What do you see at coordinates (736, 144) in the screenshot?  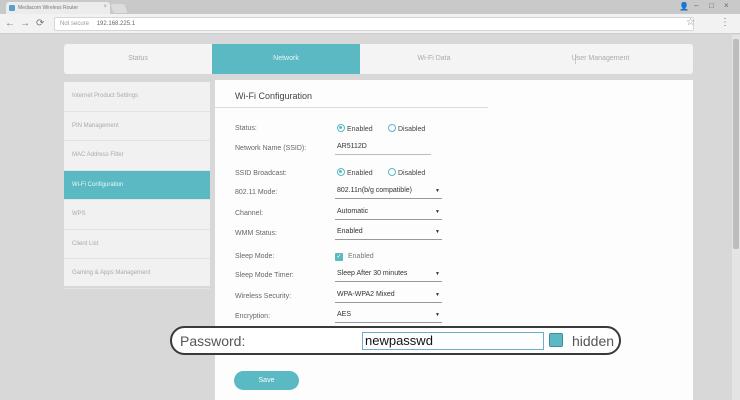 I see `scrollbar-thumb` at bounding box center [736, 144].